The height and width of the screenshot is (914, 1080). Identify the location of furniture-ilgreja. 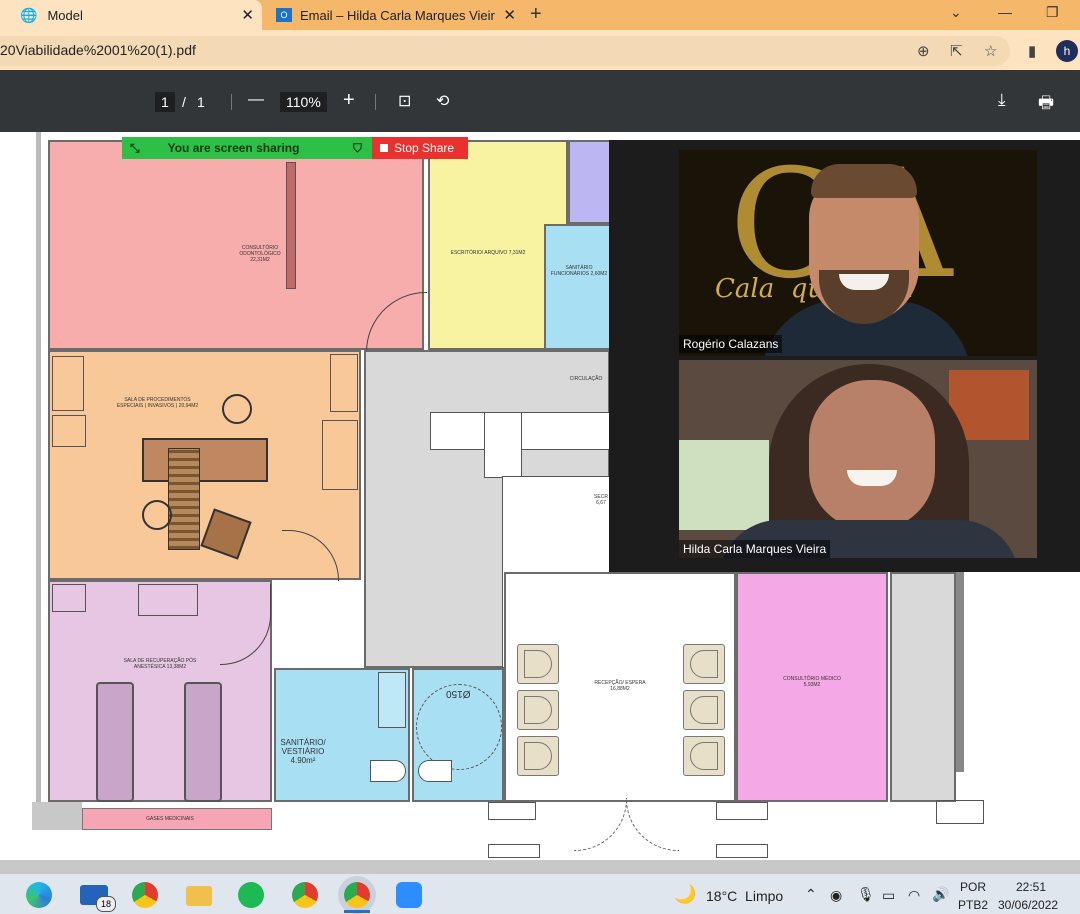
(68, 383).